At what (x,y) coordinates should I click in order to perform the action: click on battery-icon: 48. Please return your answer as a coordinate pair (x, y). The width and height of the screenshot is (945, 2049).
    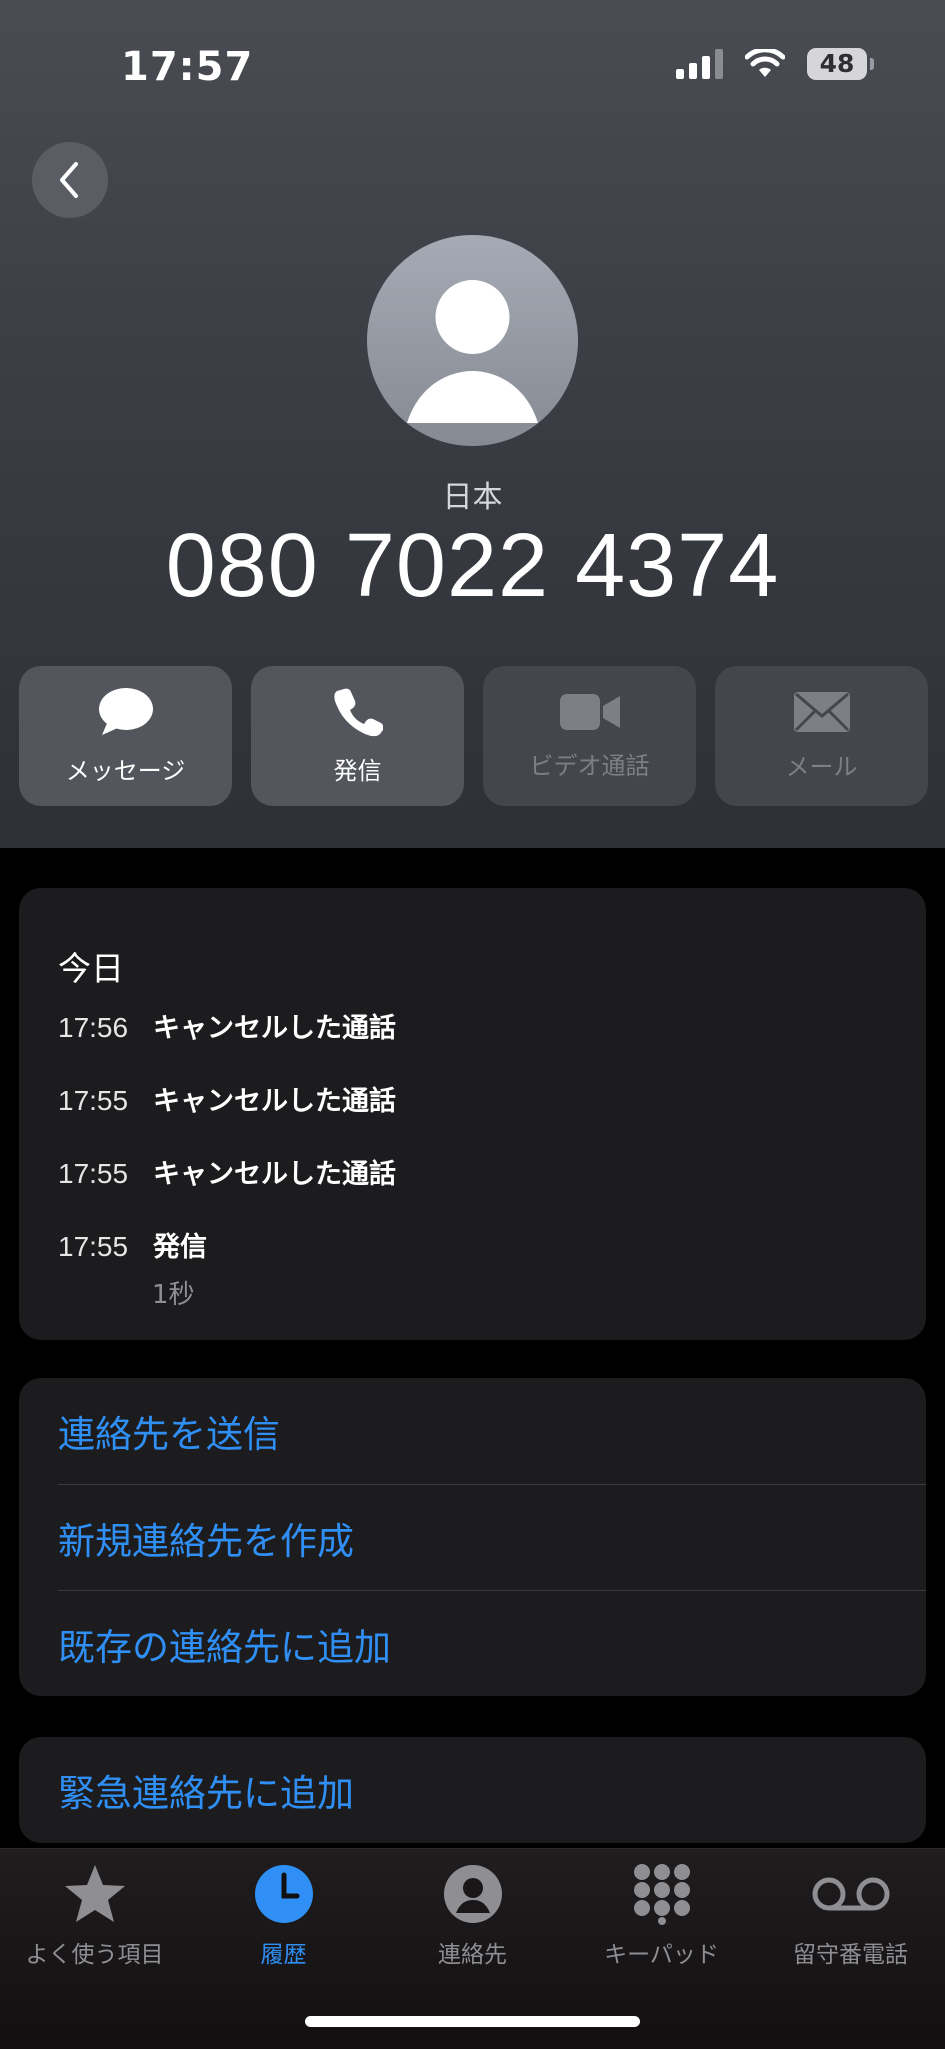
    Looking at the image, I should click on (840, 64).